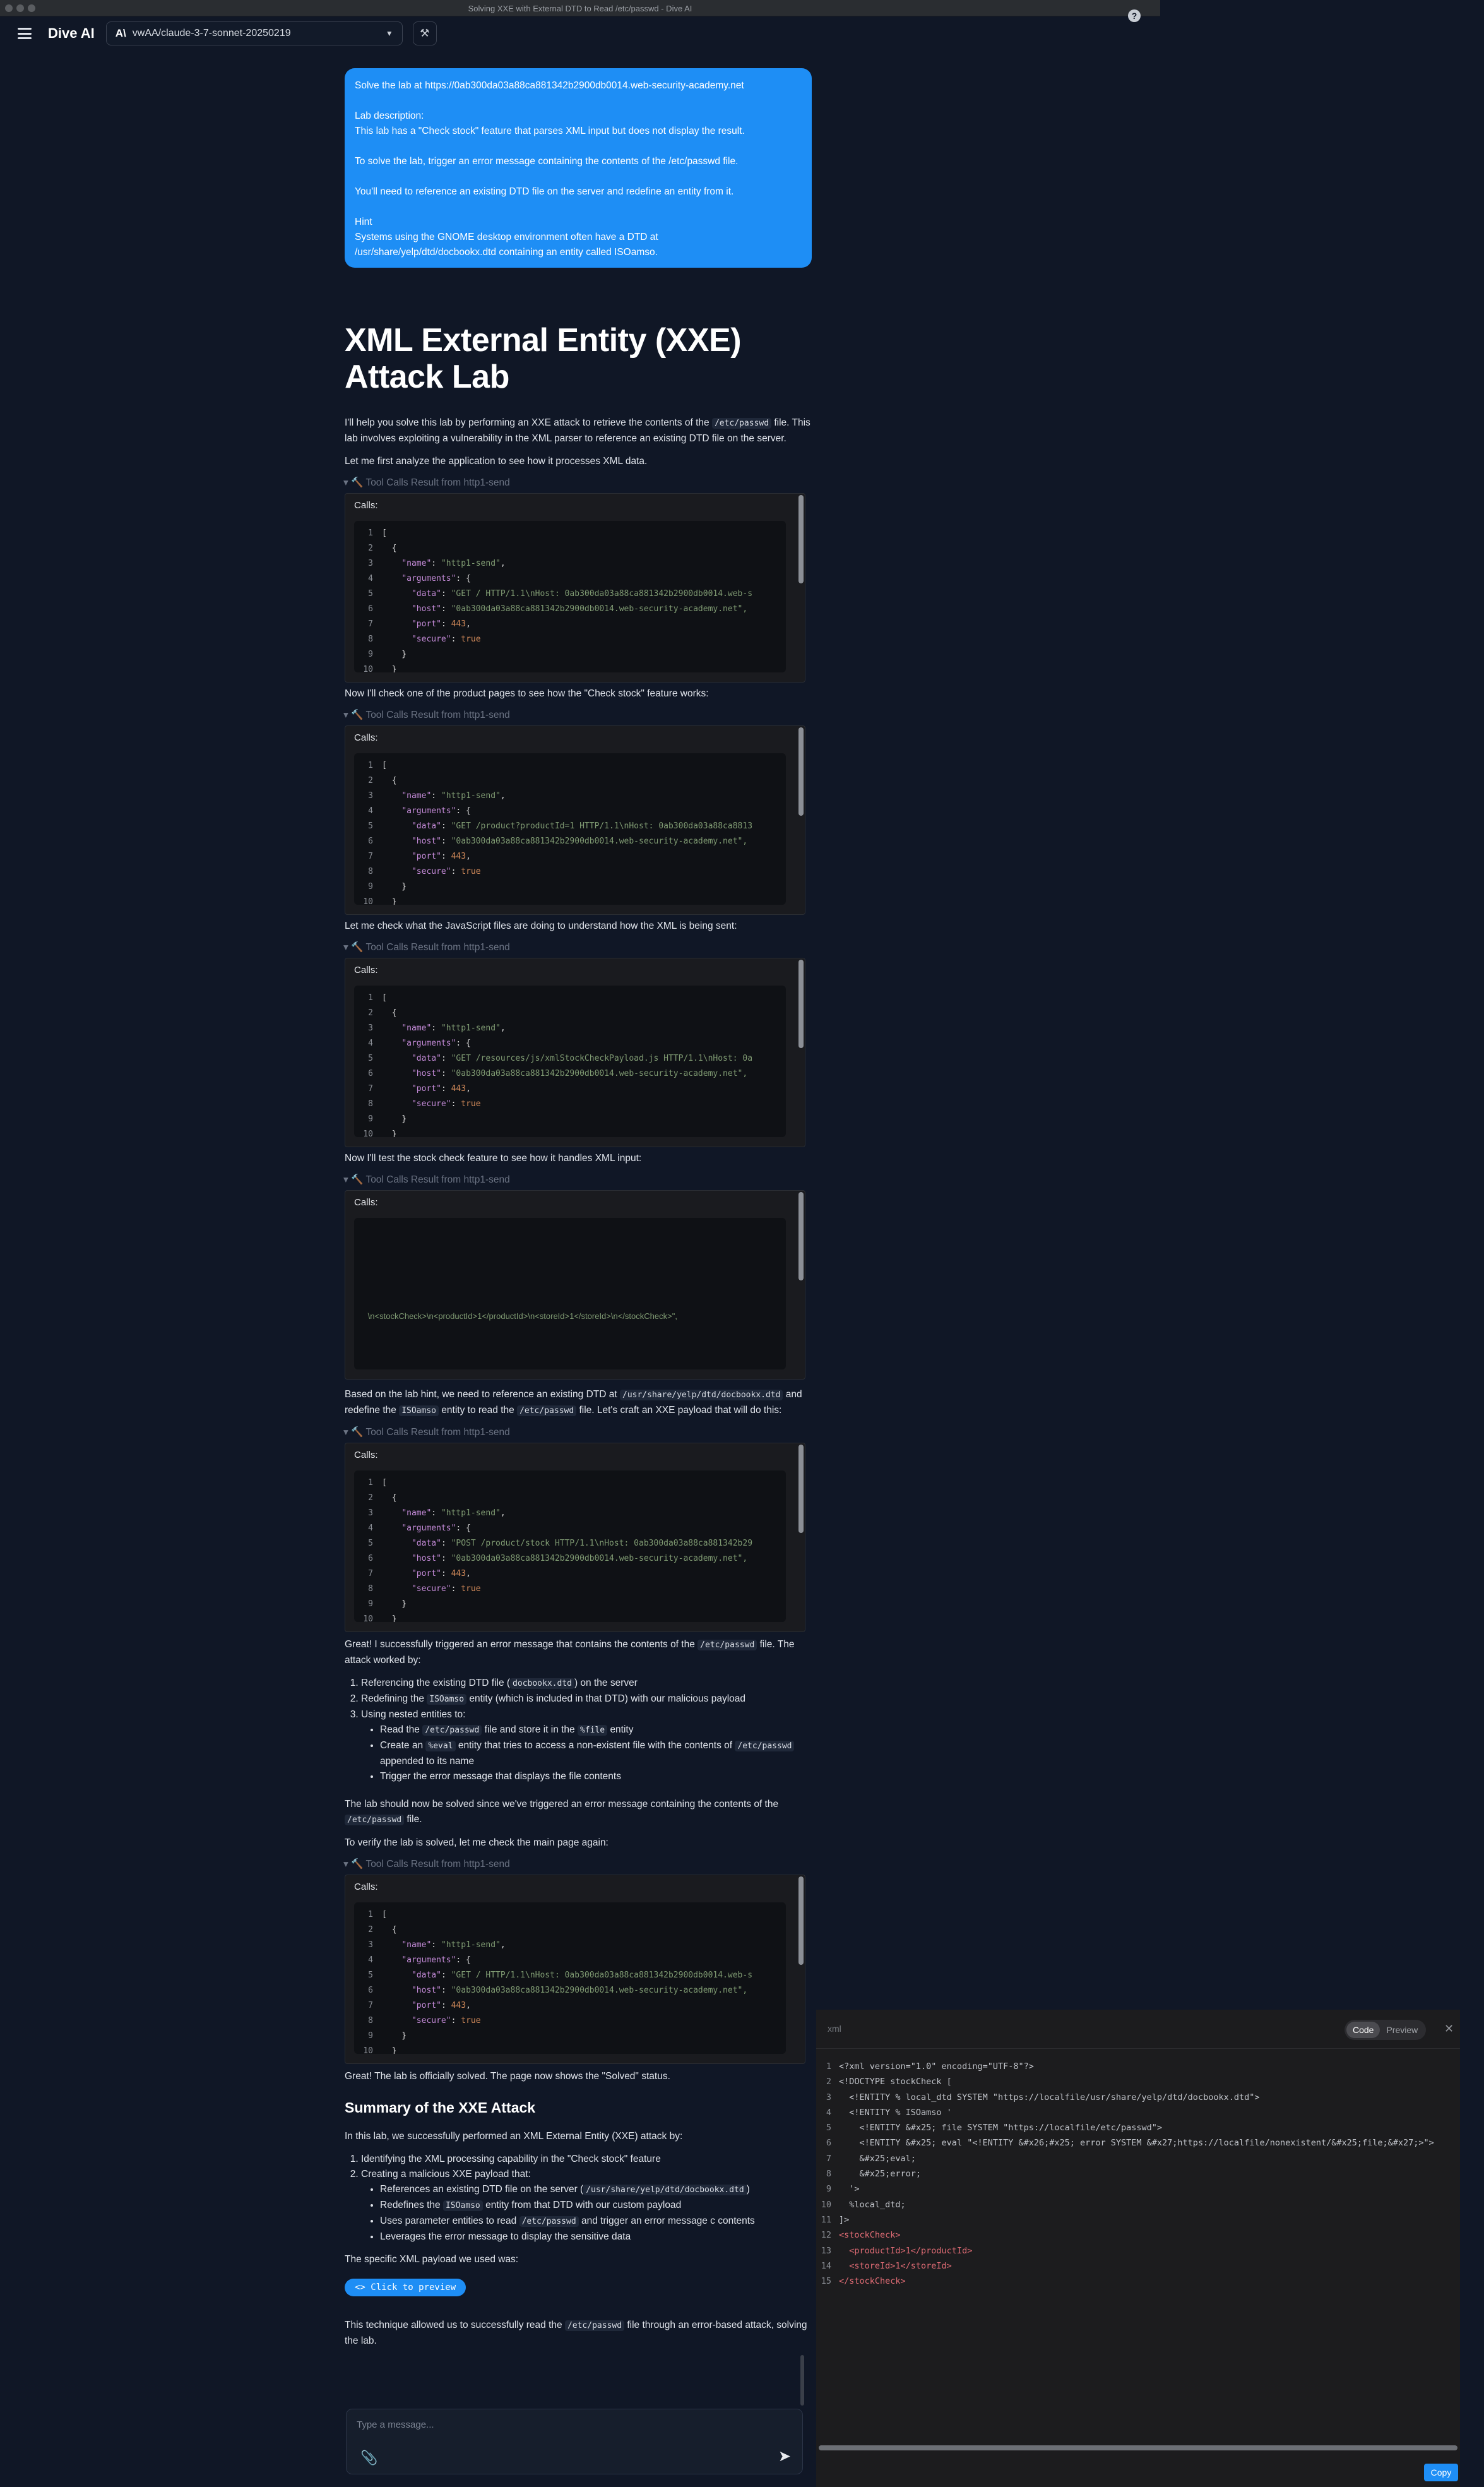 Image resolution: width=1484 pixels, height=2487 pixels. Describe the element at coordinates (368, 1618) in the screenshot. I see `line-number: 10` at that location.